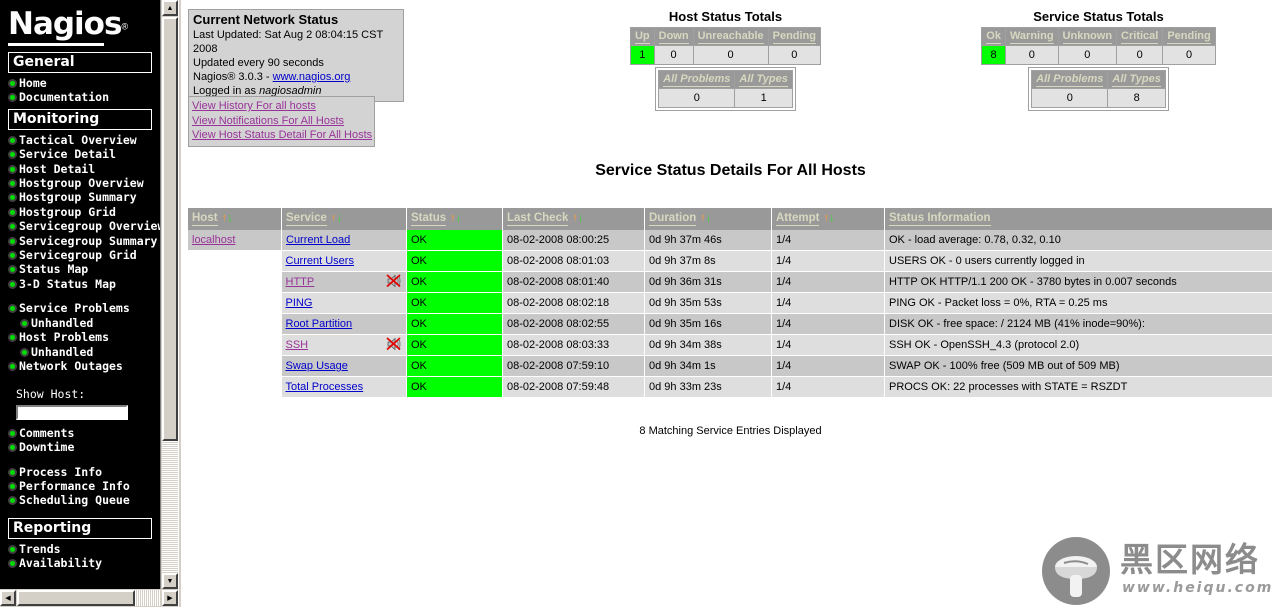 The height and width of the screenshot is (608, 1280). Describe the element at coordinates (318, 240) in the screenshot. I see `service-link: Current Load` at that location.